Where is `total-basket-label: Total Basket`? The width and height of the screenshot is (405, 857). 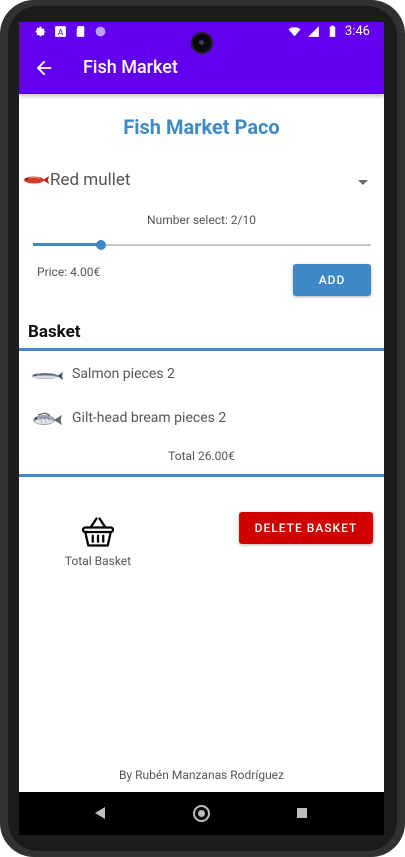 total-basket-label: Total Basket is located at coordinates (98, 561).